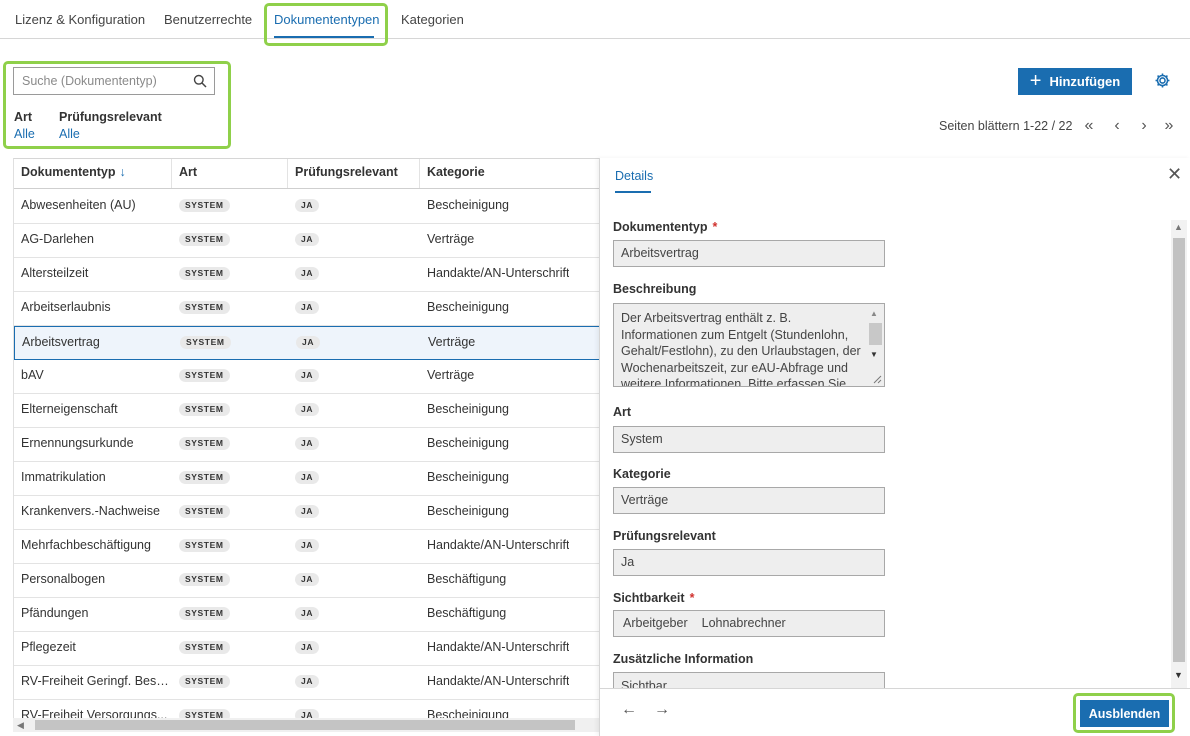 Image resolution: width=1190 pixels, height=736 pixels. What do you see at coordinates (93, 173) in the screenshot?
I see `column-header-dokumententyp: Dokumententyp ↓` at bounding box center [93, 173].